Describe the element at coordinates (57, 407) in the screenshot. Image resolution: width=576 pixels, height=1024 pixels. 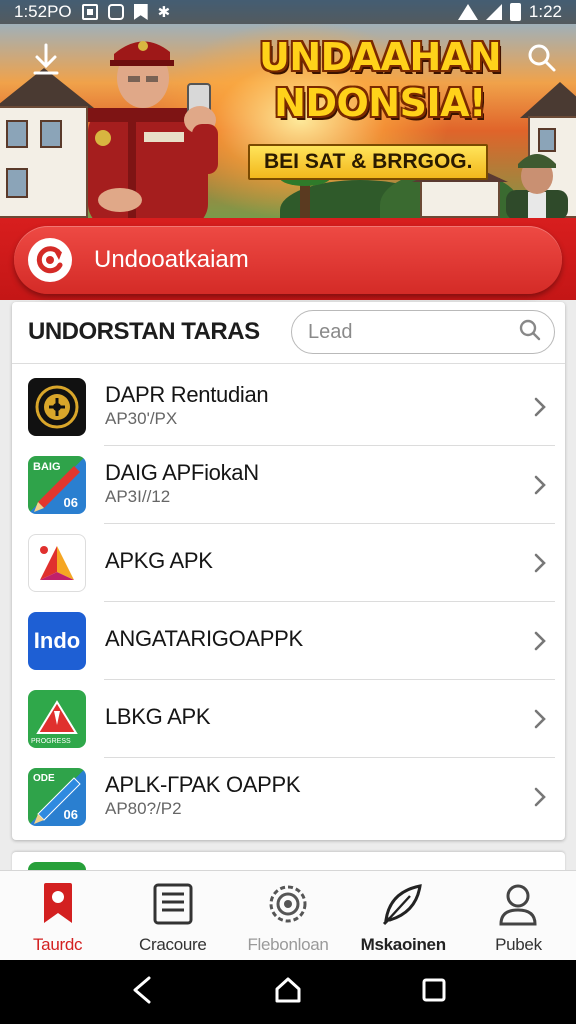
I see `emblem-icon` at that location.